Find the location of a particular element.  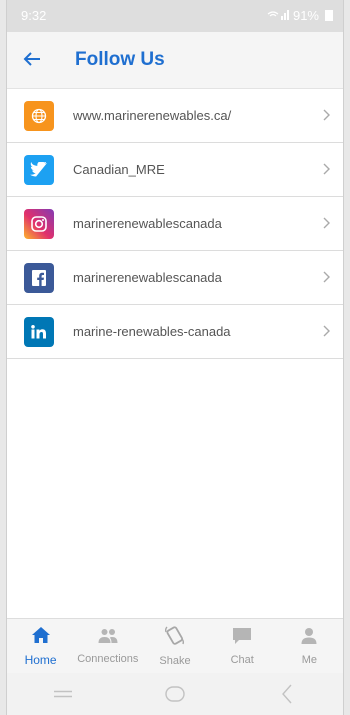

link-row-facebook: marinerenewablescanada is located at coordinates (175, 278).